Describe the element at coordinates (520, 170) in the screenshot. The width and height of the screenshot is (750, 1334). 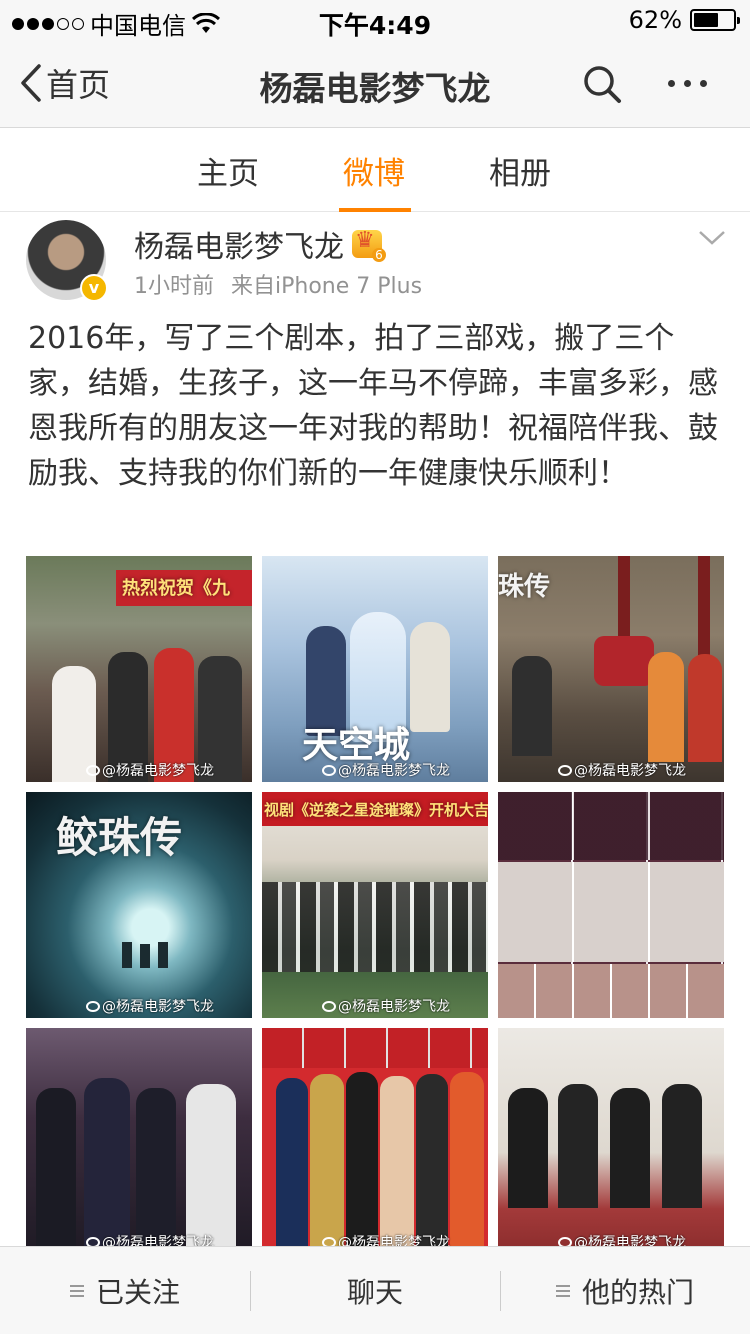
I see `tab-album: 相册` at that location.